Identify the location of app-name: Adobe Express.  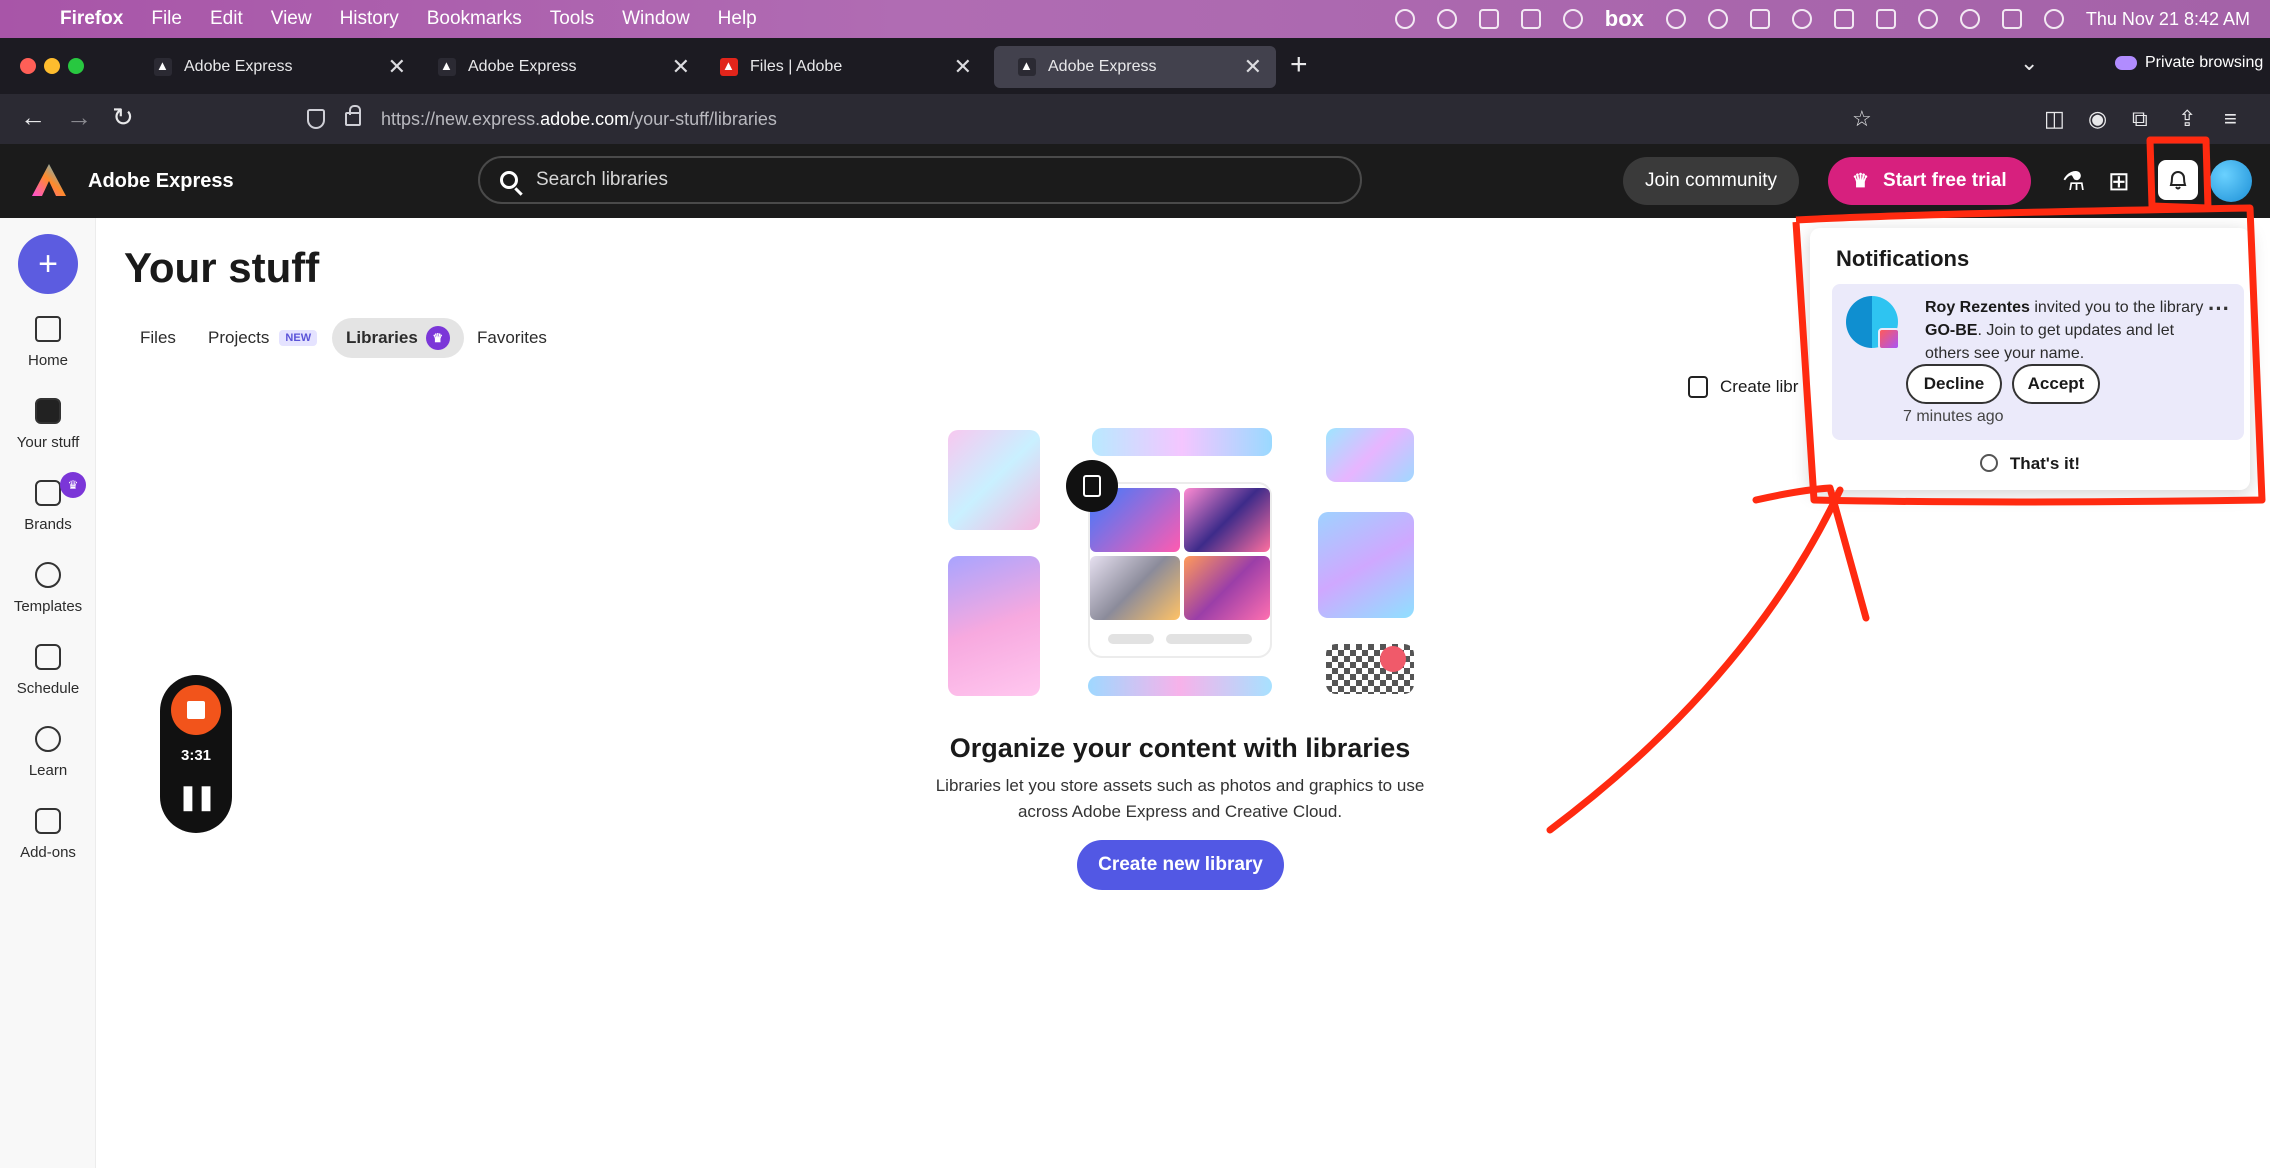
(161, 181).